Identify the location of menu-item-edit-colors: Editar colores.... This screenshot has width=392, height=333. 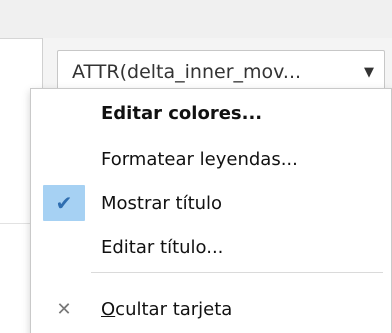
(211, 113).